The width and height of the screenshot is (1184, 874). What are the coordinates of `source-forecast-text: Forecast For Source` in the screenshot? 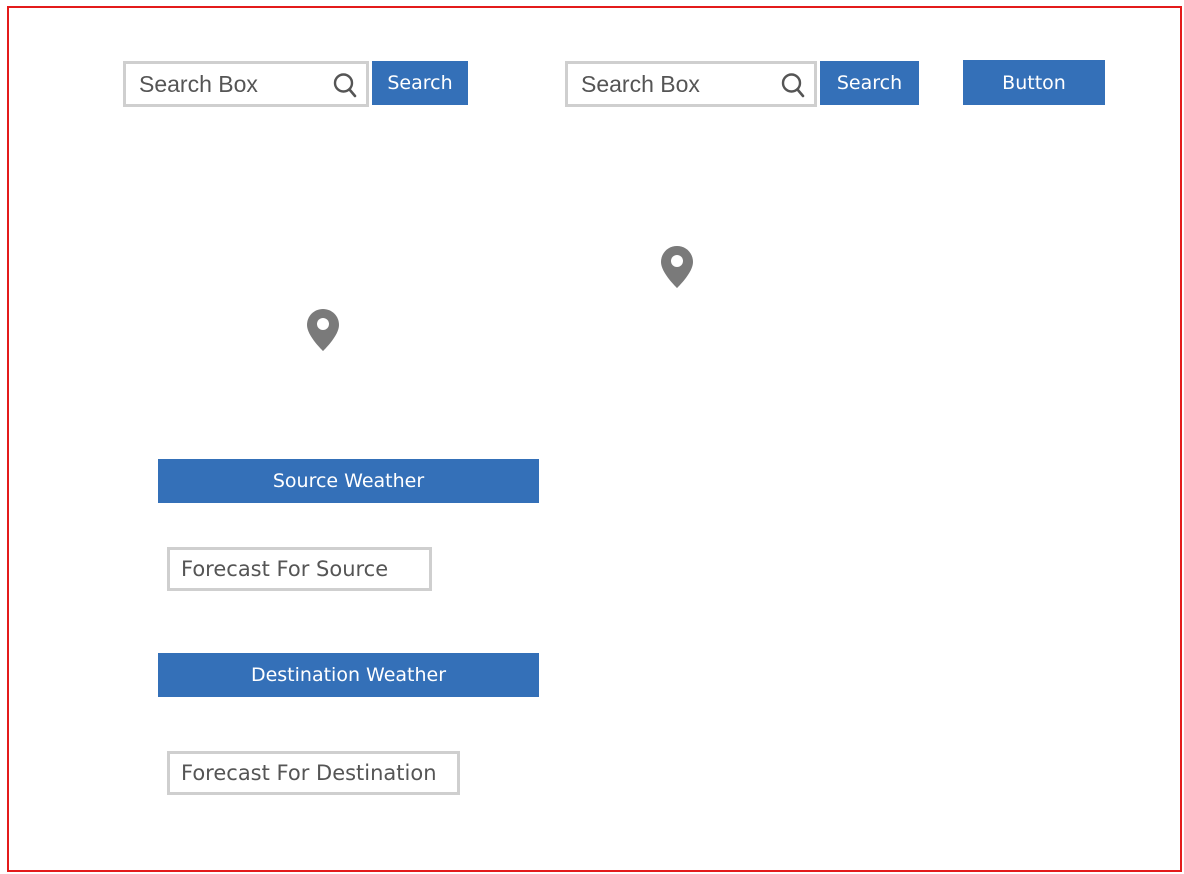 It's located at (285, 569).